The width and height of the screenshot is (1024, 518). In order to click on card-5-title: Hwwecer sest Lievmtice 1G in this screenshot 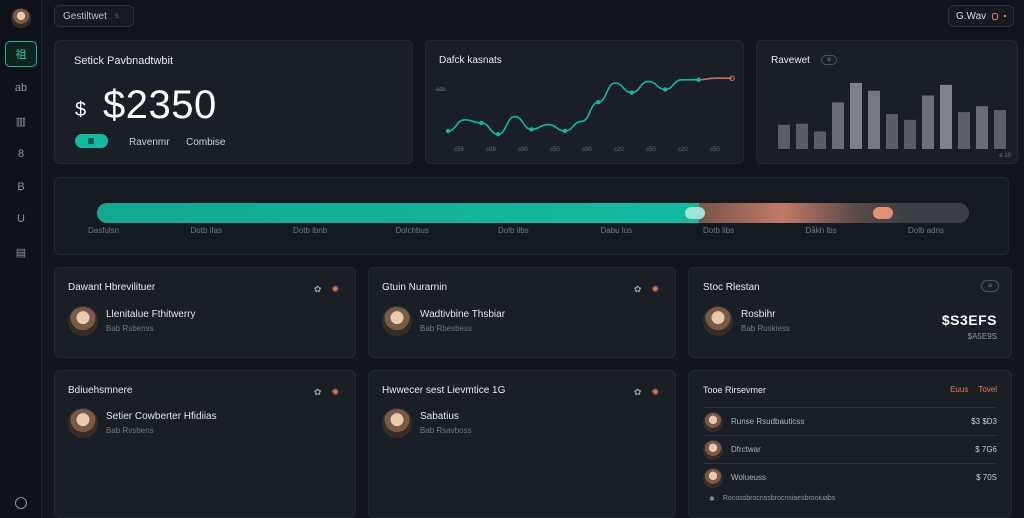, I will do `click(444, 390)`.